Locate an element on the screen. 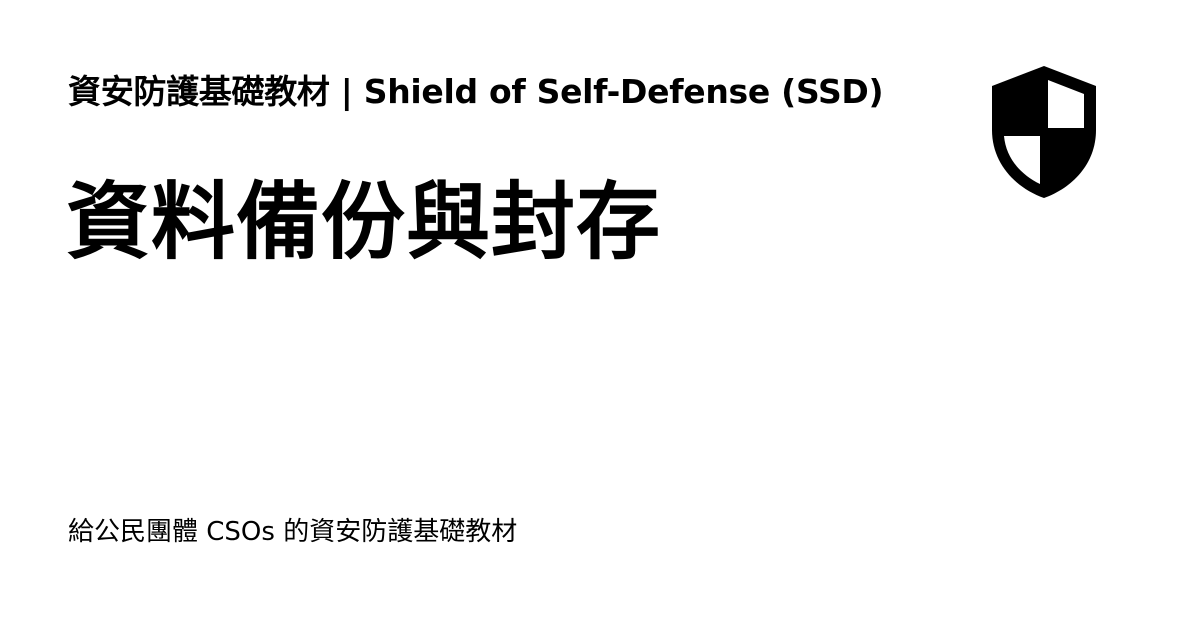 Image resolution: width=1200 pixels, height=630 pixels. shield-icon is located at coordinates (1044, 132).